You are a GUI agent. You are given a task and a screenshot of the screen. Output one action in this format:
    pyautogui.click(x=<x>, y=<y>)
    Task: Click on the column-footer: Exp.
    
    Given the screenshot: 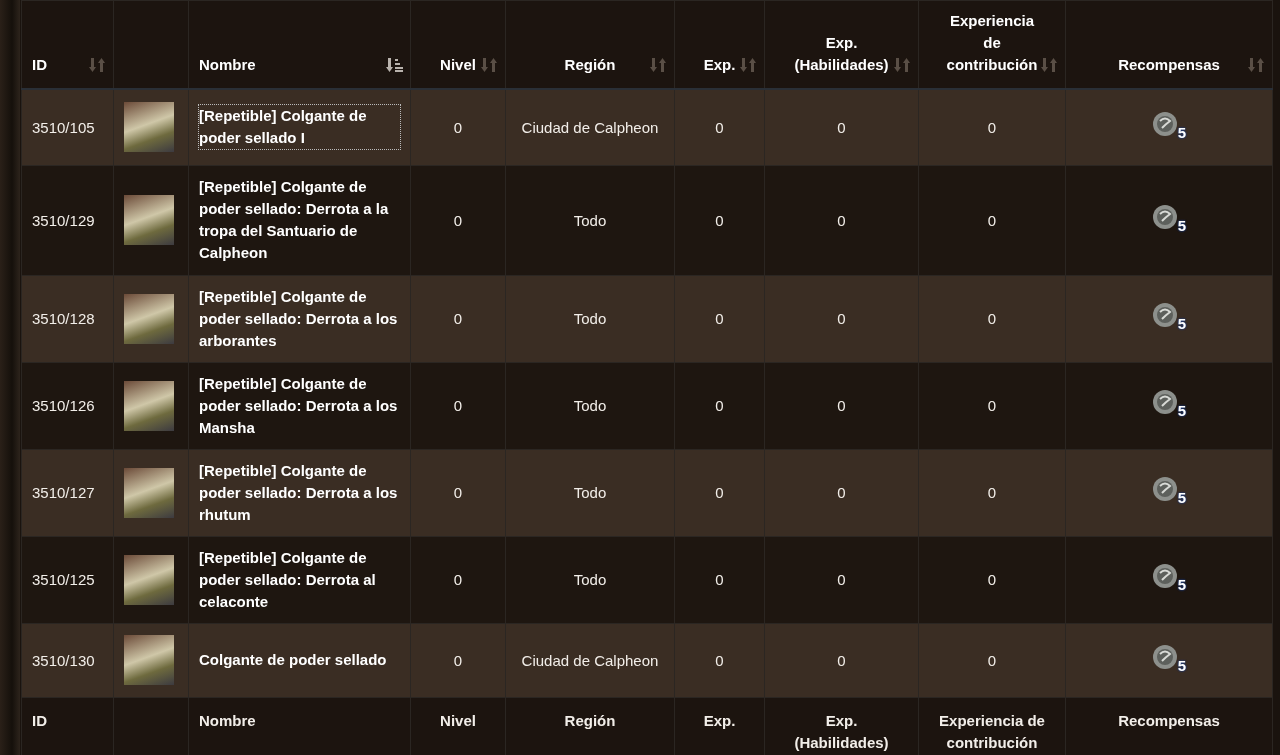 What is the action you would take?
    pyautogui.click(x=719, y=720)
    